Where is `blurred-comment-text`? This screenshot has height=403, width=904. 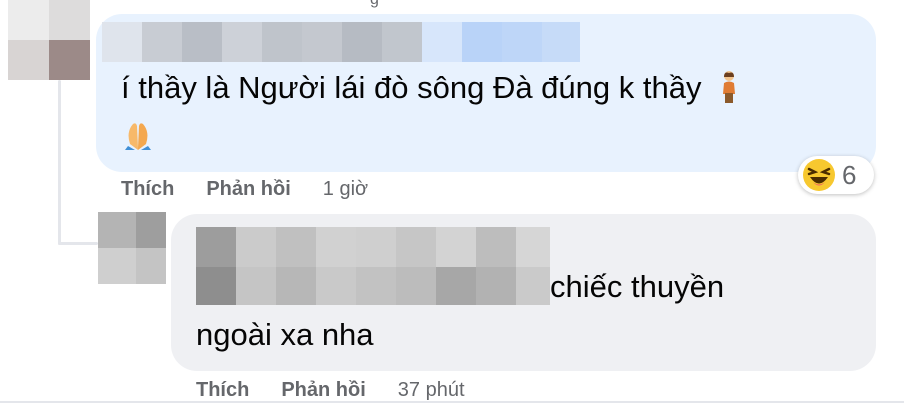 blurred-comment-text is located at coordinates (373, 286).